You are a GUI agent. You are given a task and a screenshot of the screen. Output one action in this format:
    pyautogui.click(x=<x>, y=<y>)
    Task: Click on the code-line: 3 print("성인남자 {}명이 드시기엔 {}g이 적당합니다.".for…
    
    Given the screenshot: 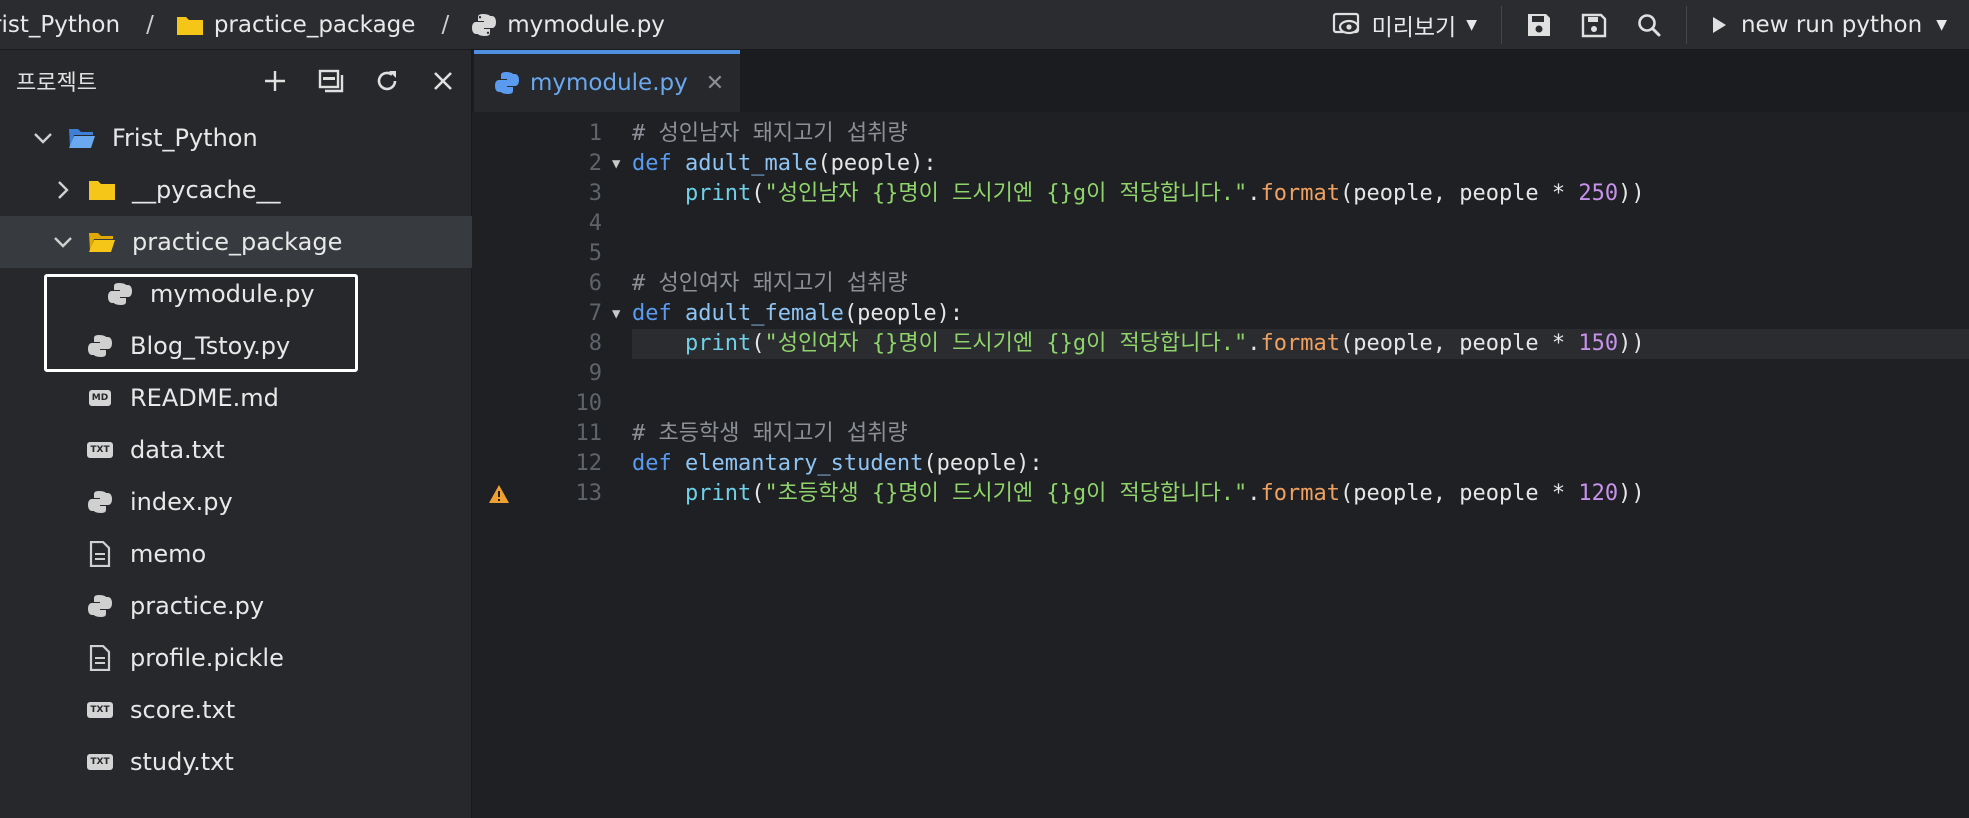 What is the action you would take?
    pyautogui.click(x=1220, y=194)
    